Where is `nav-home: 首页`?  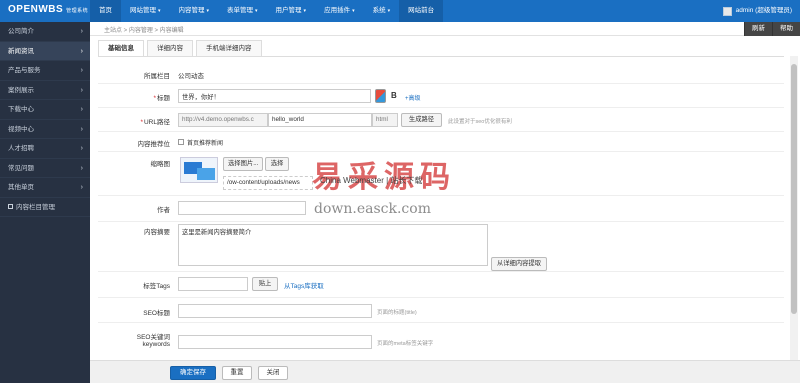
nav-home: 首页 is located at coordinates (105, 11).